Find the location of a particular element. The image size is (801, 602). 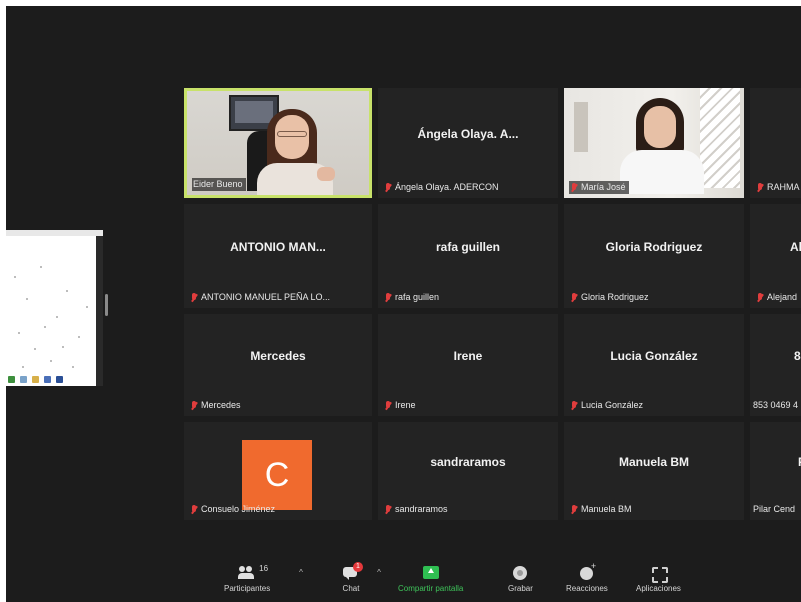

participants-button: 16 Participantes is located at coordinates (247, 578).